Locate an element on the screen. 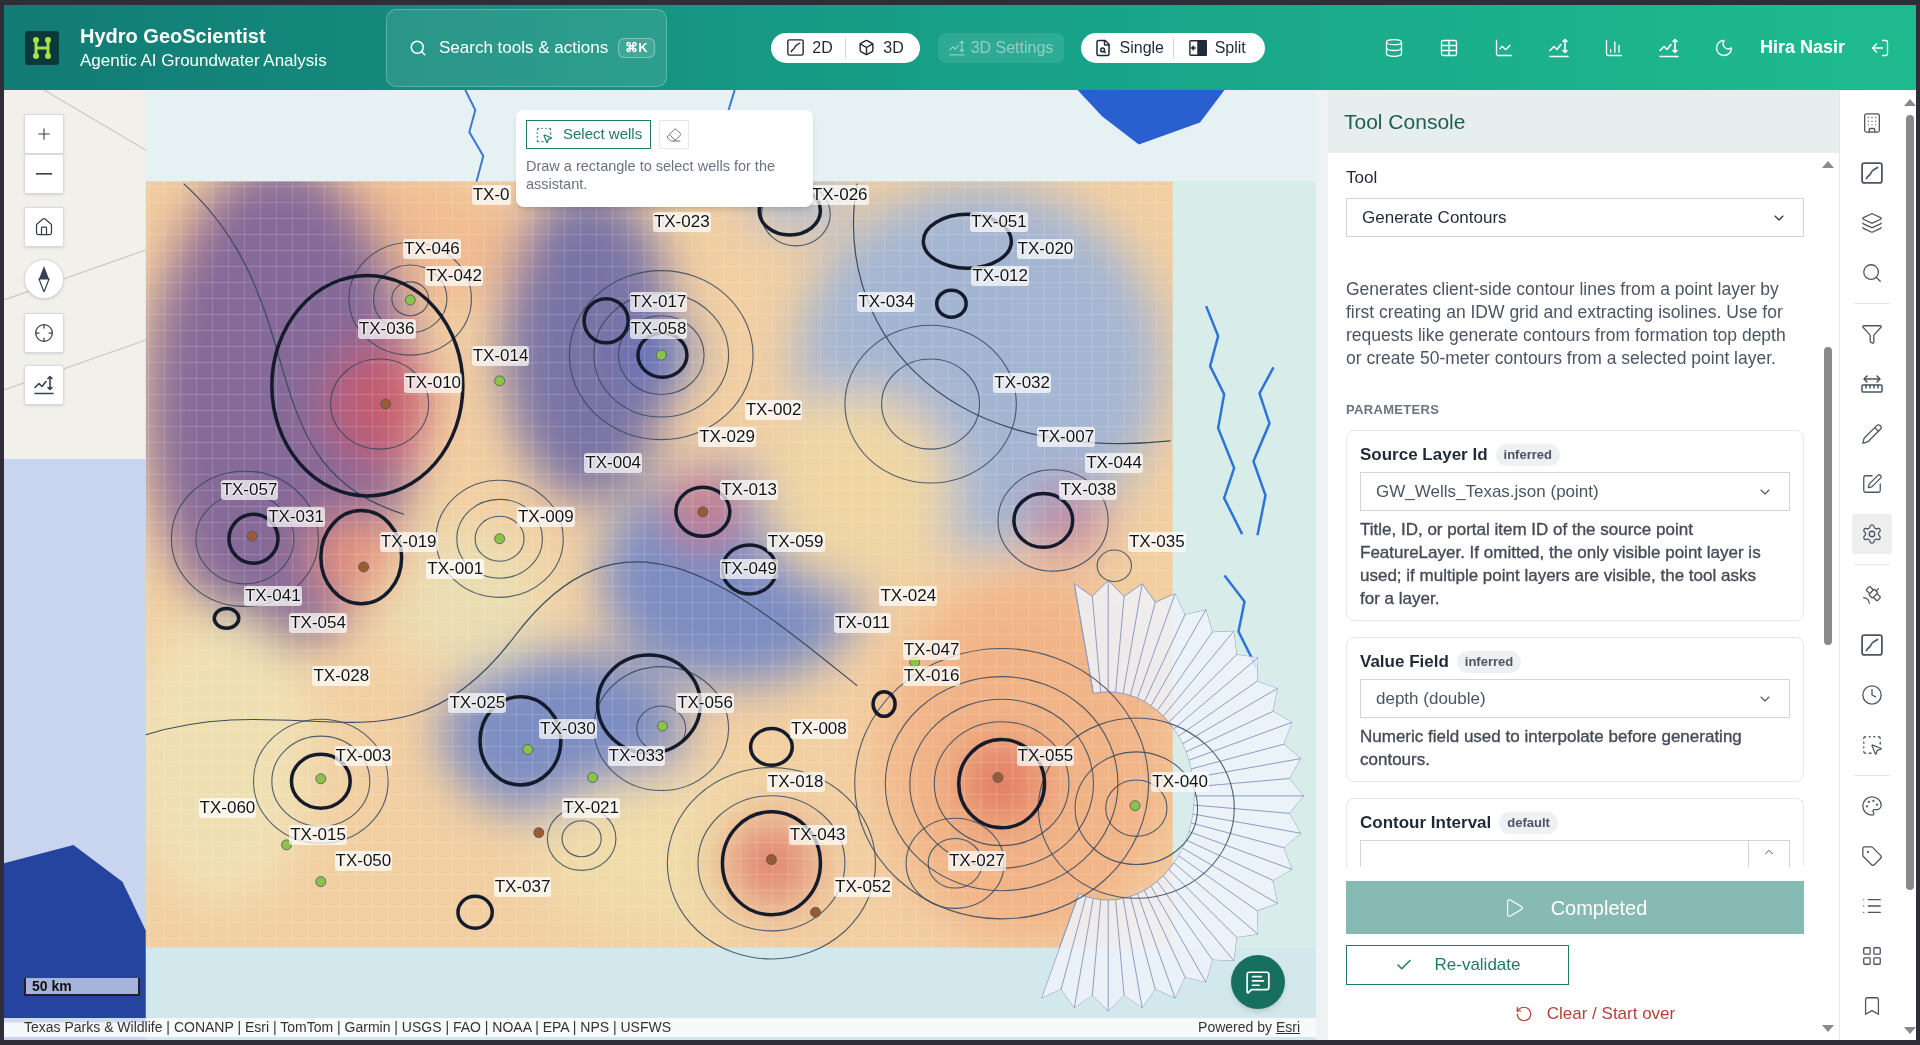 The image size is (1920, 1045). param-help: Numeric field used to interpolate before generating contours. is located at coordinates (1551, 748).